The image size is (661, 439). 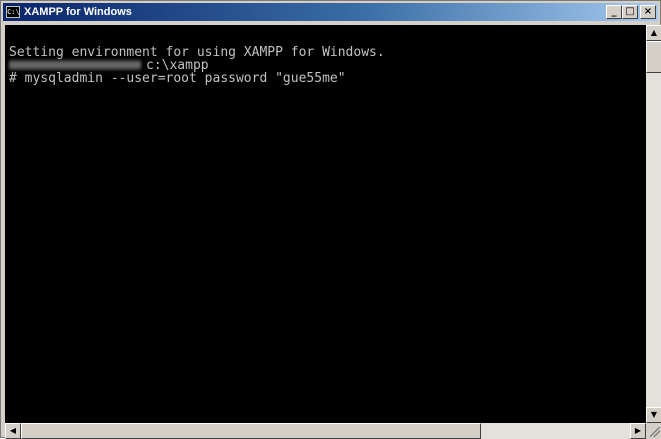 What do you see at coordinates (251, 431) in the screenshot?
I see `horizontal-scroll-thumb` at bounding box center [251, 431].